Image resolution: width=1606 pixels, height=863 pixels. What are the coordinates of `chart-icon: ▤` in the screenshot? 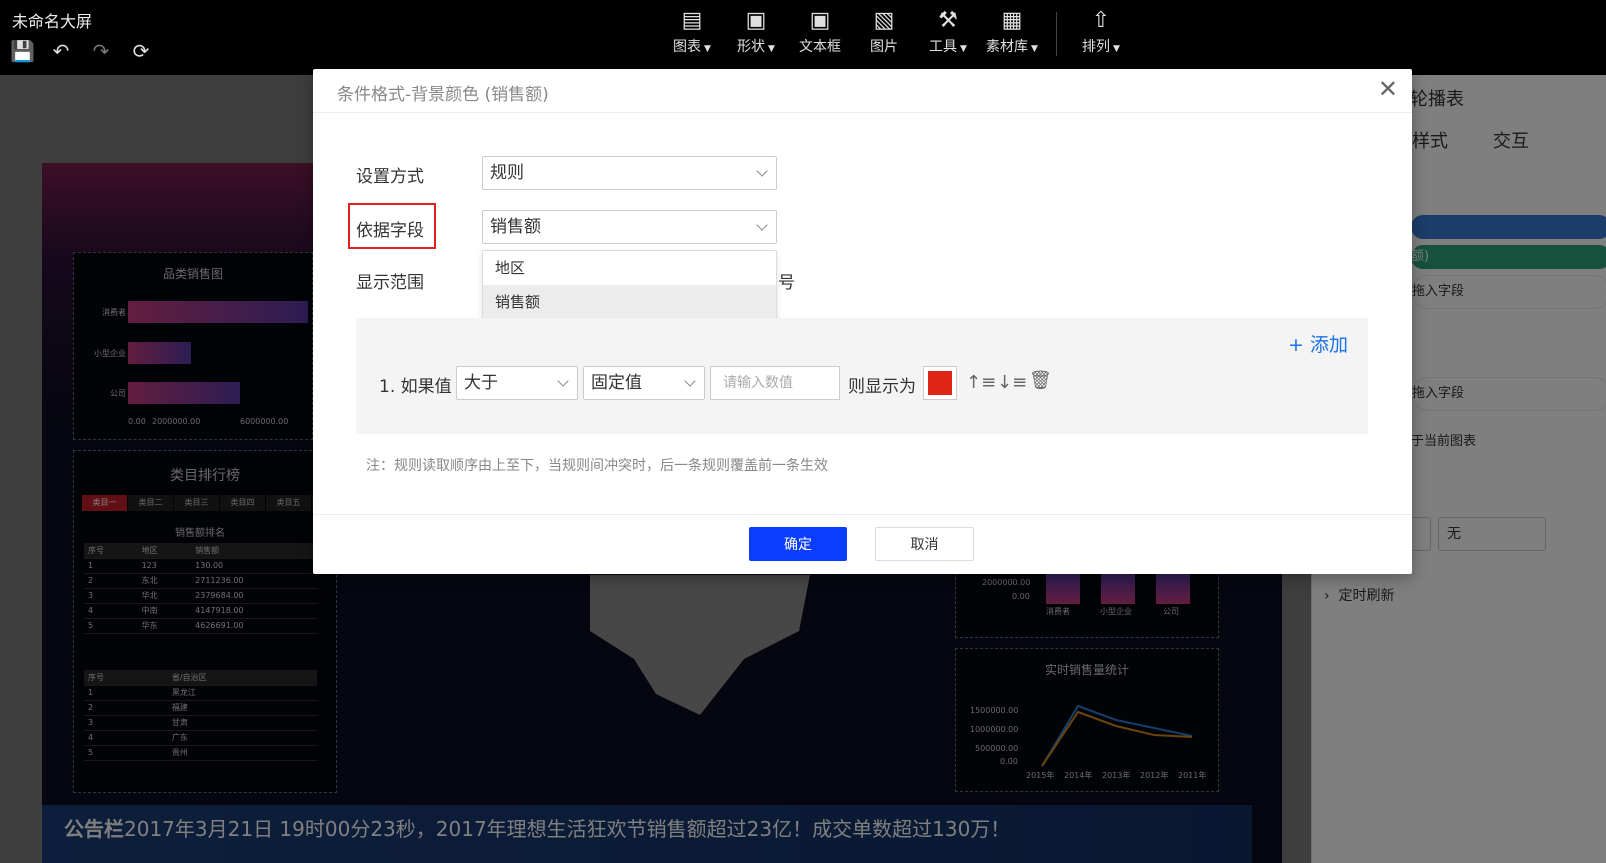 It's located at (692, 20).